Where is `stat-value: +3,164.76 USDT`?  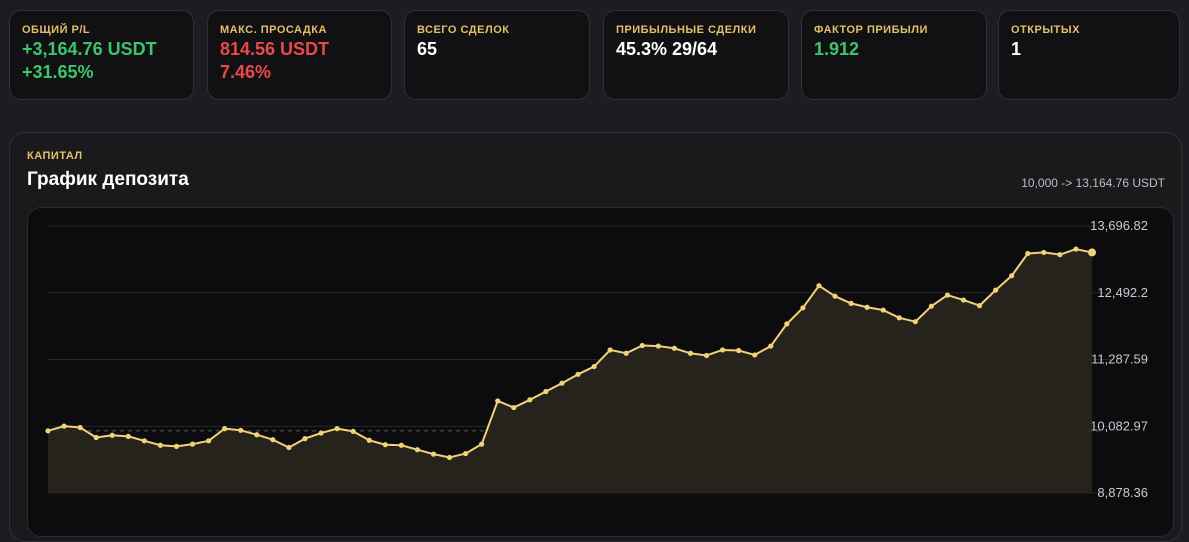
stat-value: +3,164.76 USDT is located at coordinates (89, 49).